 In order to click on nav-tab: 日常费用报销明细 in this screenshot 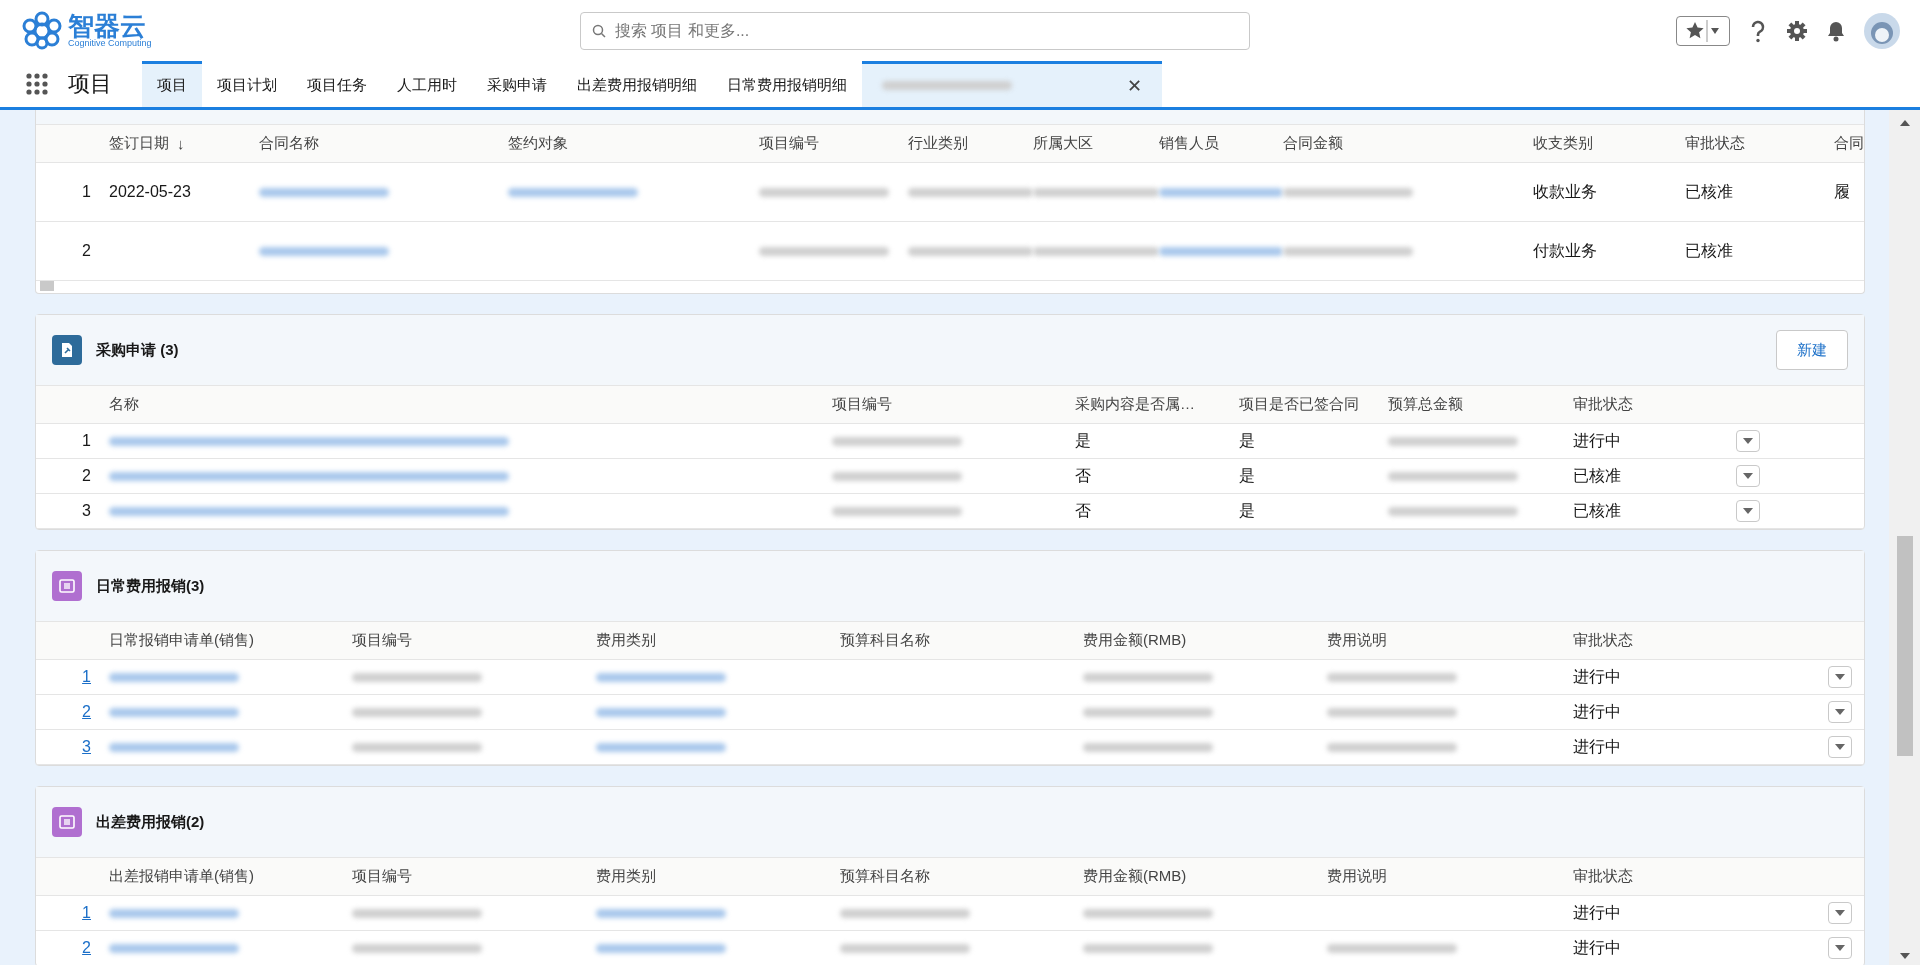, I will do `click(787, 84)`.